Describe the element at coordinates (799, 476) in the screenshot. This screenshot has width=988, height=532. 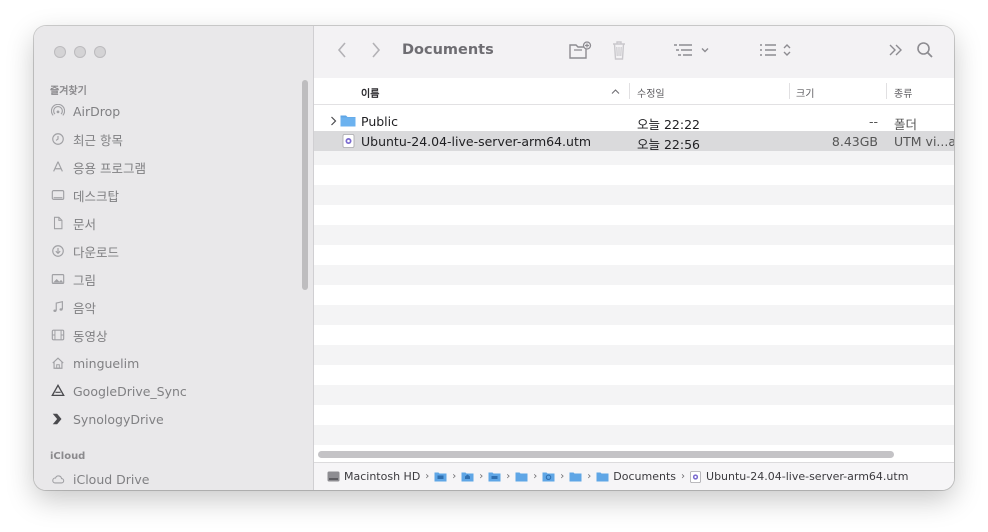
I see `path-item-file: Ubuntu-24.04-live-server-arm64.utm` at that location.